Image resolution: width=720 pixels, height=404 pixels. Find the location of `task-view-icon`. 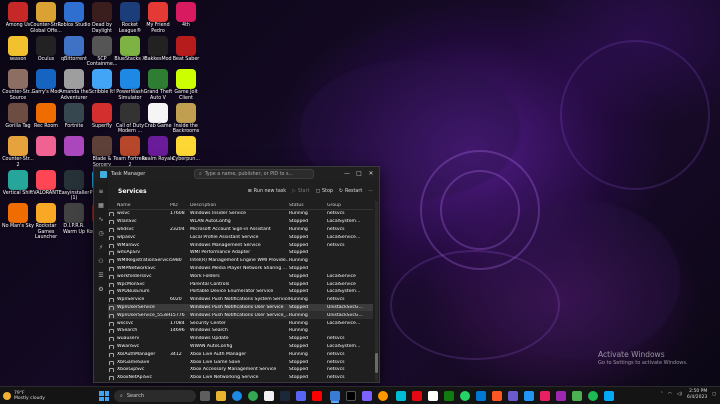

task-view-icon is located at coordinates (205, 396).